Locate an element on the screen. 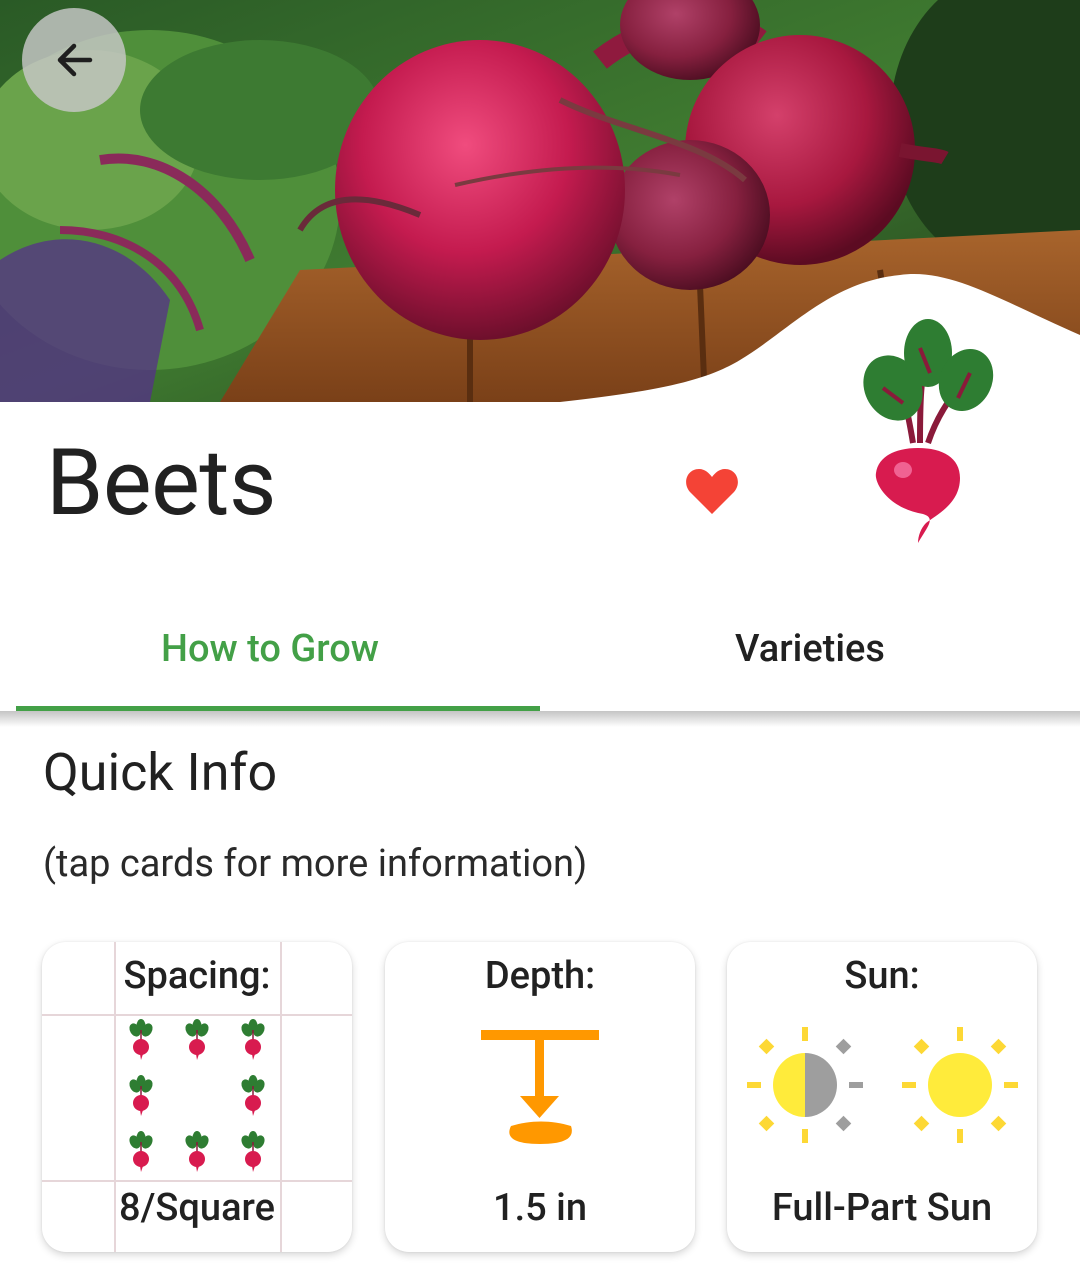  back-button is located at coordinates (74, 60).